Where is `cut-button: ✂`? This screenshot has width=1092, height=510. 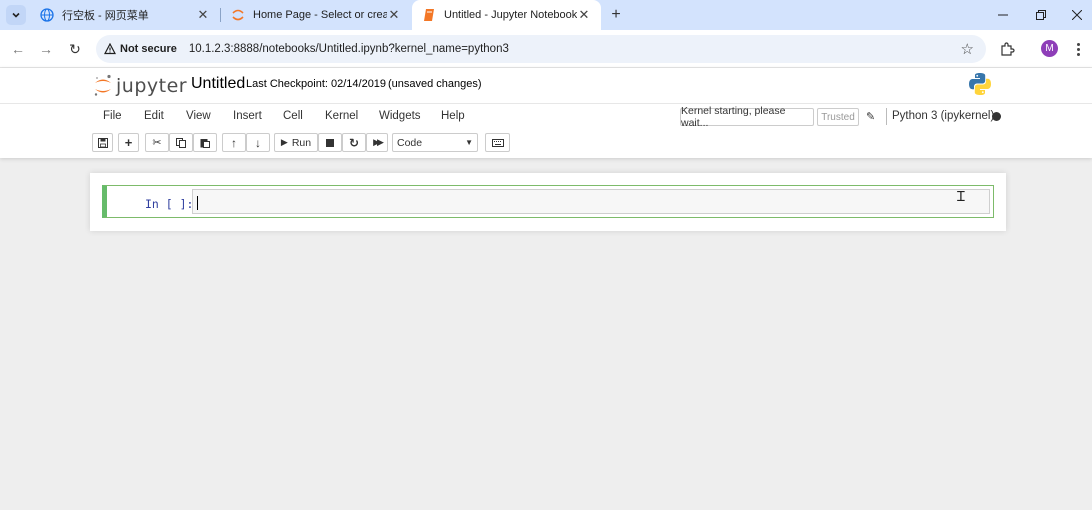 cut-button: ✂ is located at coordinates (157, 142).